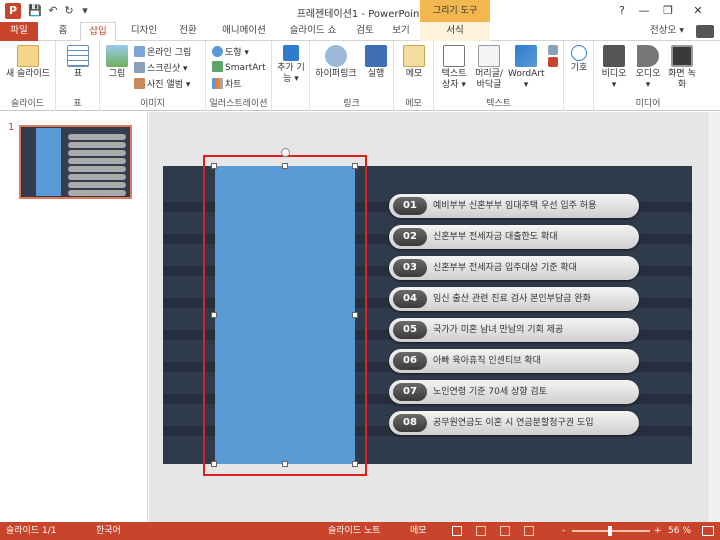  I want to click on group-text-label: 텍스트, so click(498, 104).